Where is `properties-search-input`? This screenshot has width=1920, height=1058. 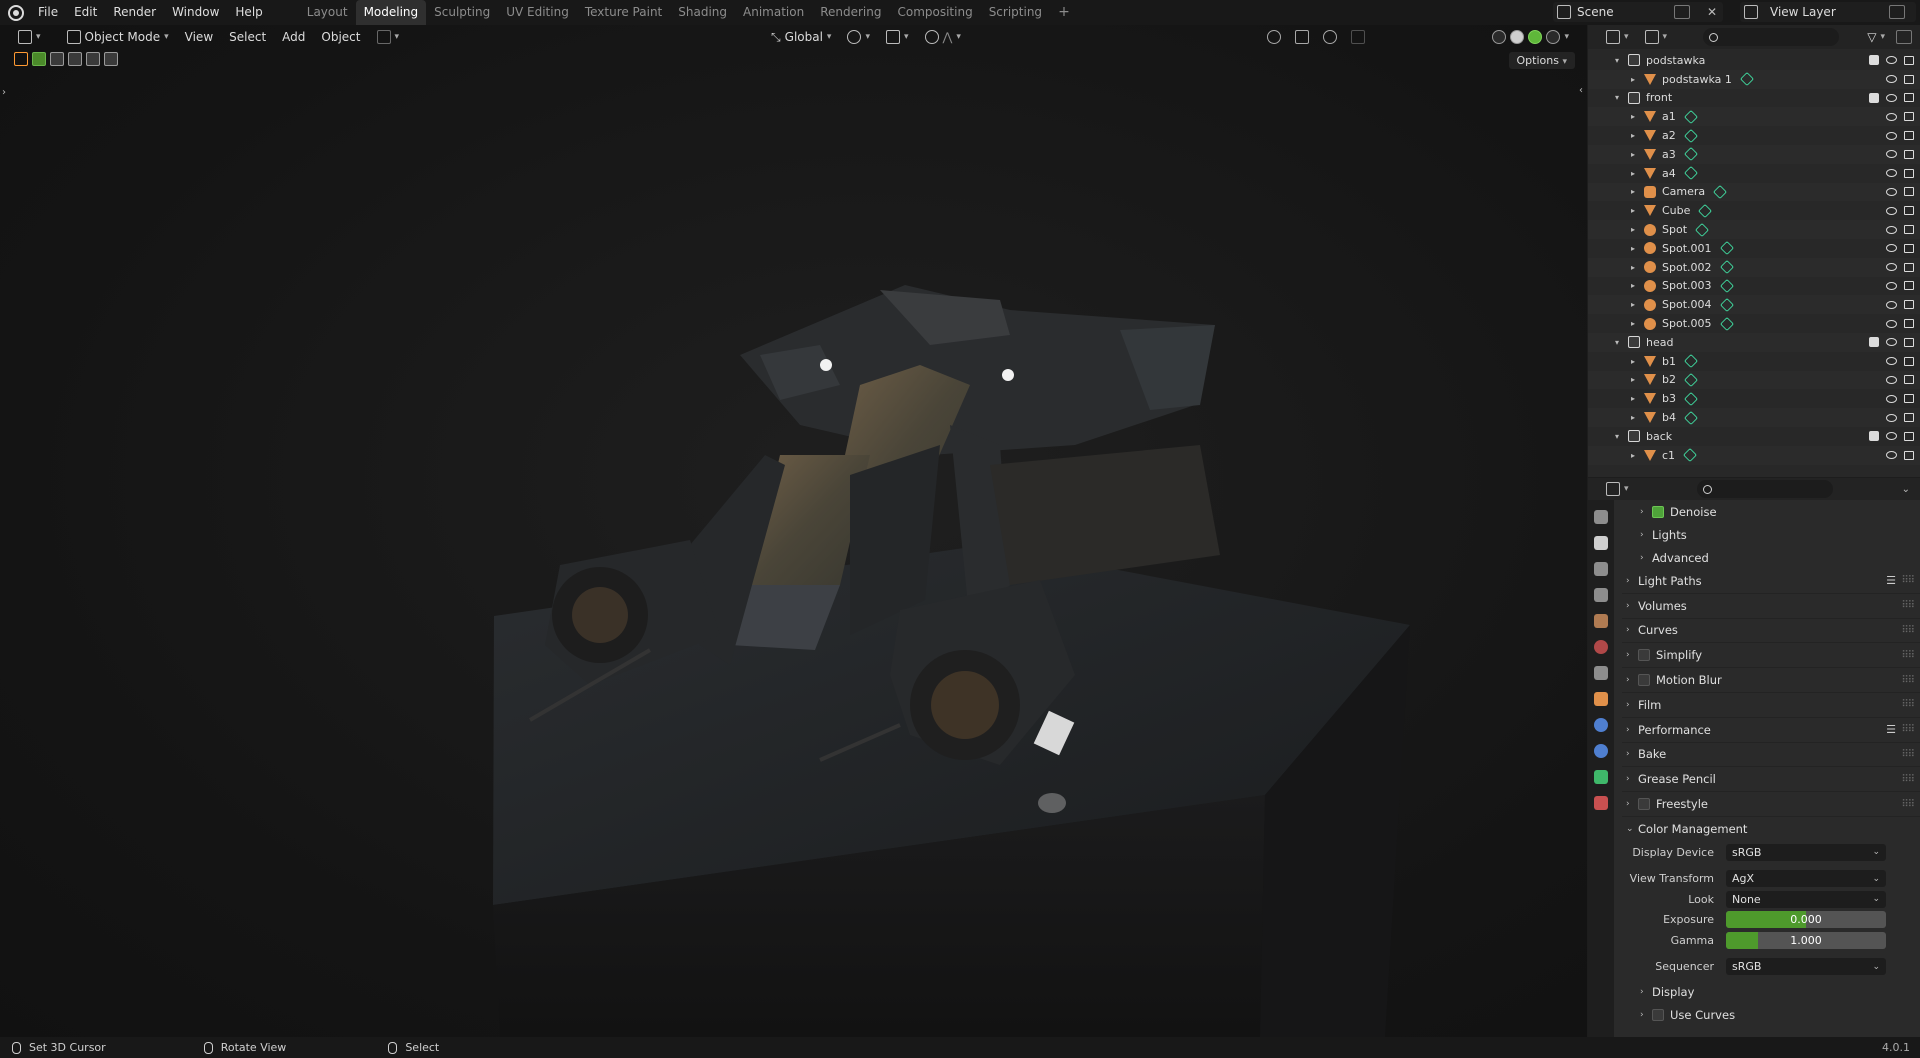
properties-search-input is located at coordinates (1764, 489).